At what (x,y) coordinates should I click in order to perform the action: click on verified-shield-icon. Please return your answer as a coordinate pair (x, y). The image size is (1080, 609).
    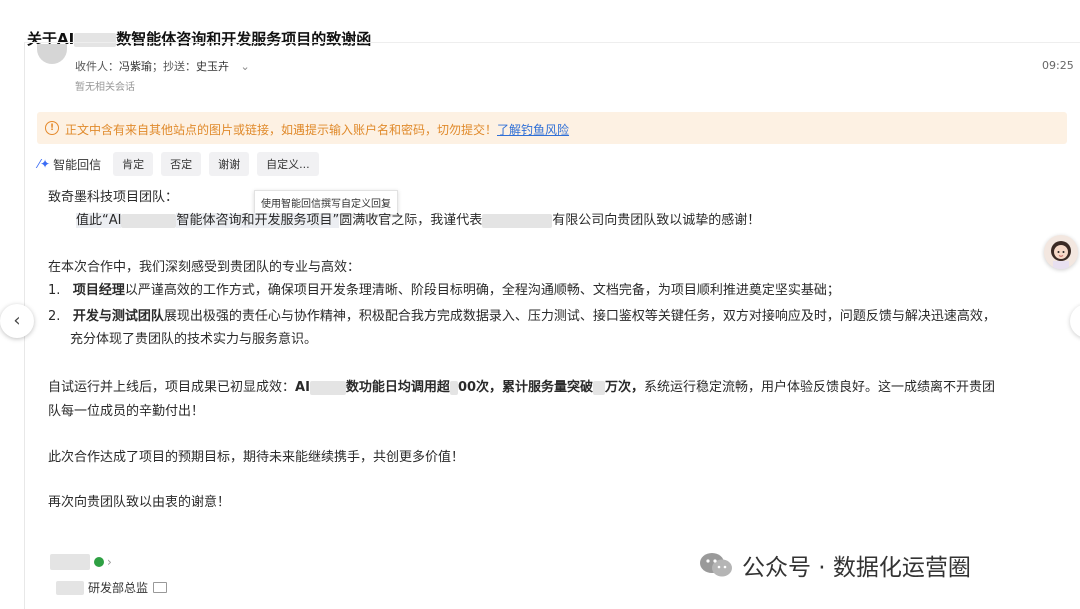
    Looking at the image, I should click on (99, 562).